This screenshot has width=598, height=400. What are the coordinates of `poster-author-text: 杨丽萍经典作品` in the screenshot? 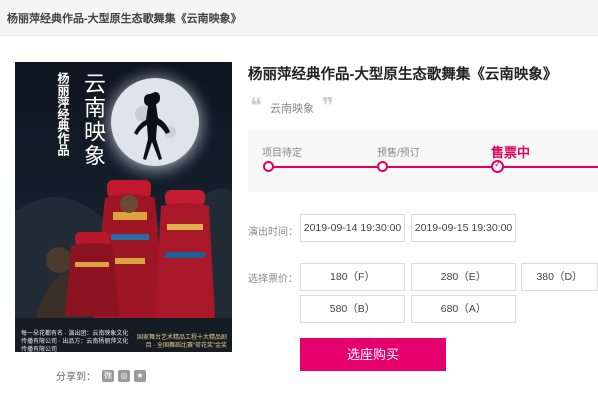 It's located at (63, 114).